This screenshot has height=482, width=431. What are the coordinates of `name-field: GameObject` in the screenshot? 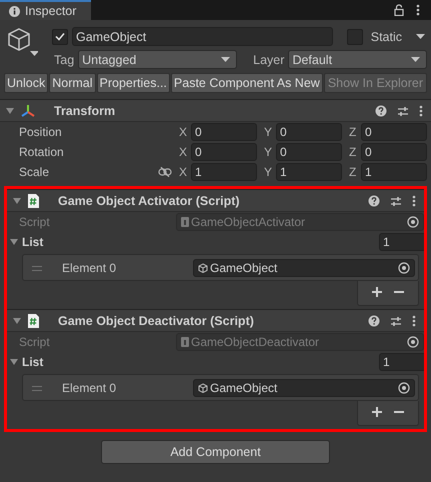 It's located at (202, 36).